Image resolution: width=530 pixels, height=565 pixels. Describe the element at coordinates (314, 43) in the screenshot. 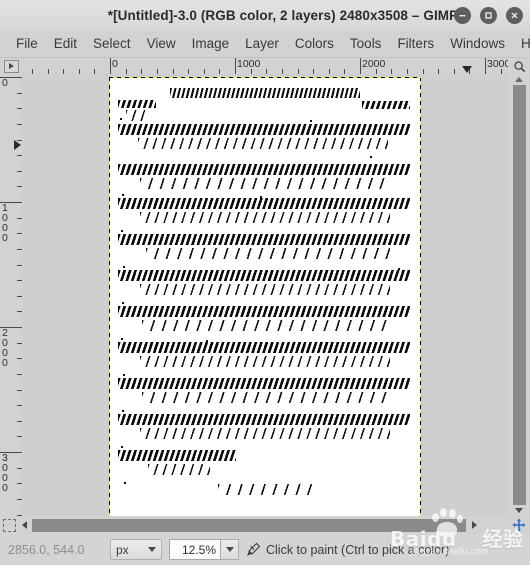

I see `menu-colors: Colors` at that location.